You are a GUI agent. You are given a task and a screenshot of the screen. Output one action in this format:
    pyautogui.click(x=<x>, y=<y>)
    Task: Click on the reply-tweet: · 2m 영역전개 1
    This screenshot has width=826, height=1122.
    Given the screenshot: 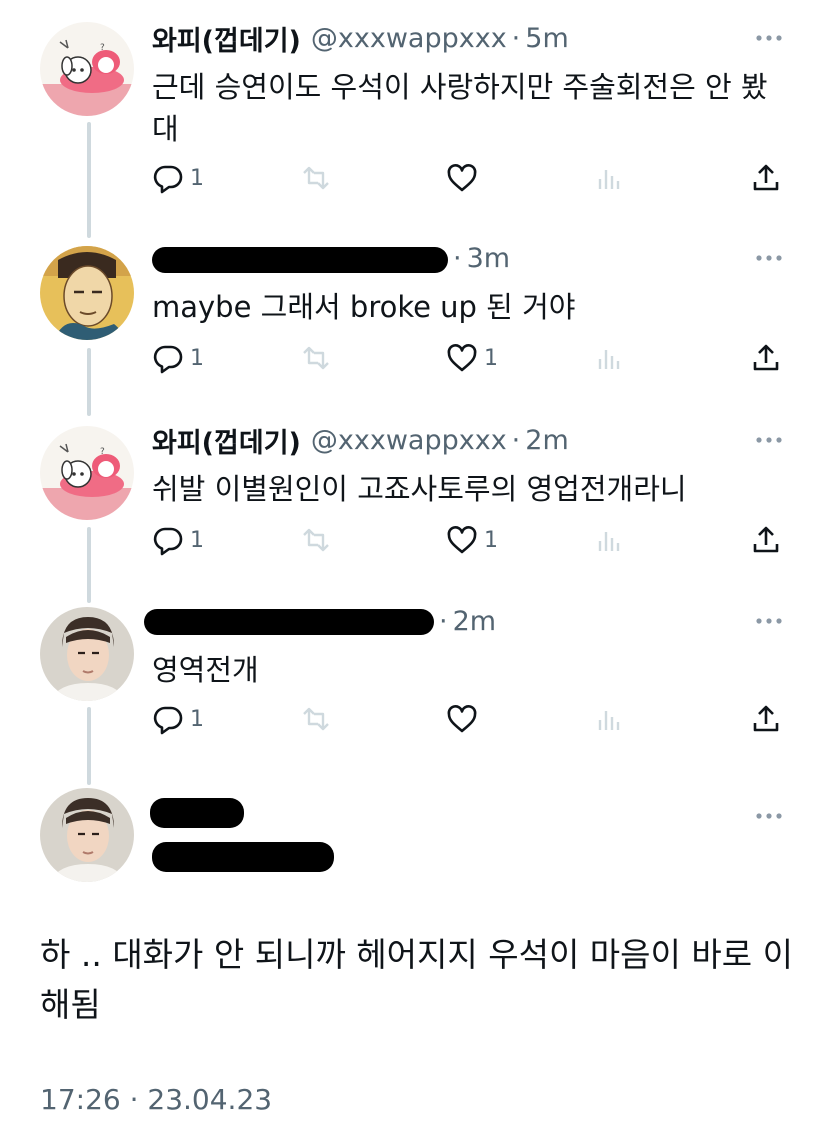 What is the action you would take?
    pyautogui.click(x=413, y=679)
    